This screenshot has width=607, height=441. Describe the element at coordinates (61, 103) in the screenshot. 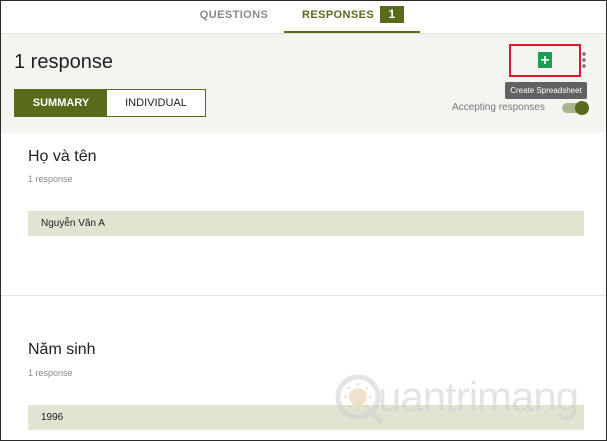

I see `summary-button: SUMMARY` at that location.